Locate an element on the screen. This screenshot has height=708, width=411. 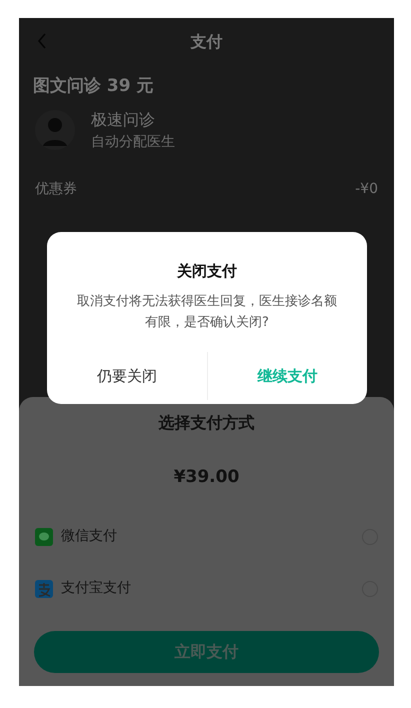
coupon-value: -¥0 is located at coordinates (366, 189).